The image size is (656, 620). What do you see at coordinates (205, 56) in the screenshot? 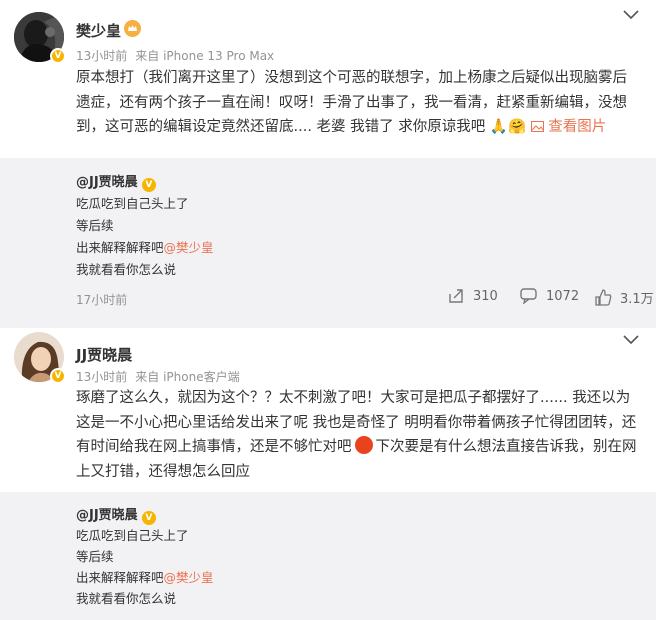
I see `post-source: 来自 iPhone 13 Pro Max` at bounding box center [205, 56].